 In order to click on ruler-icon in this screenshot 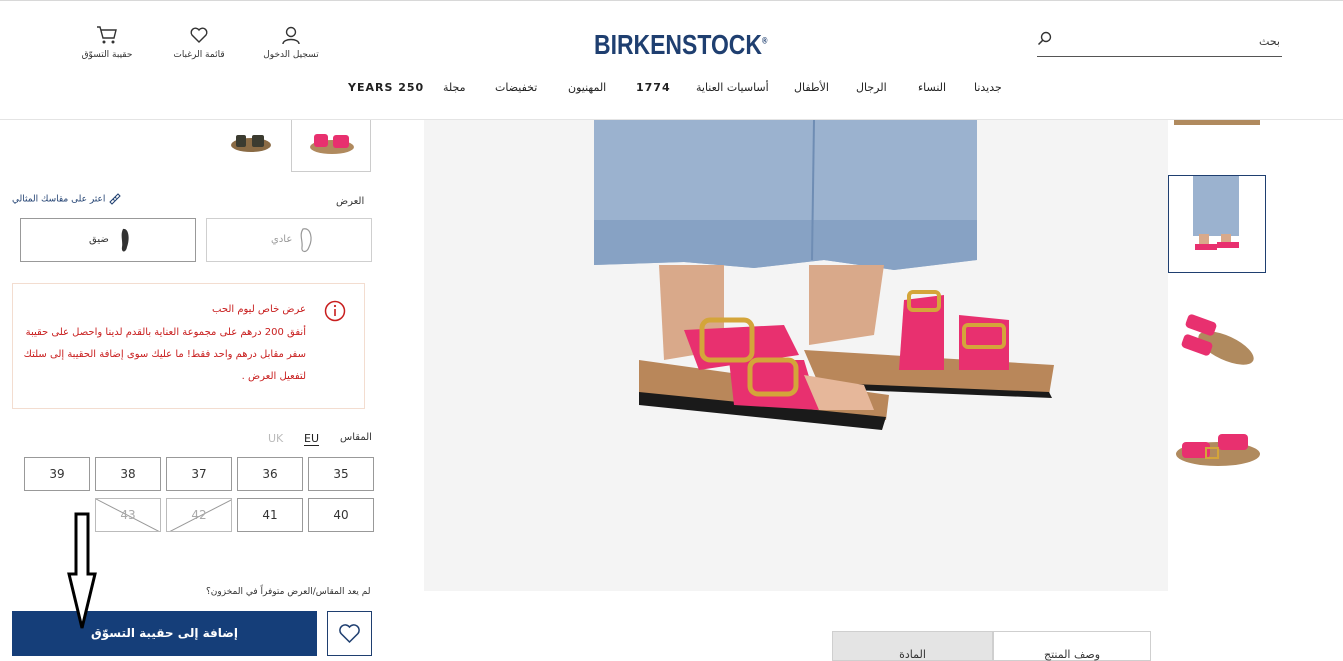, I will do `click(115, 199)`.